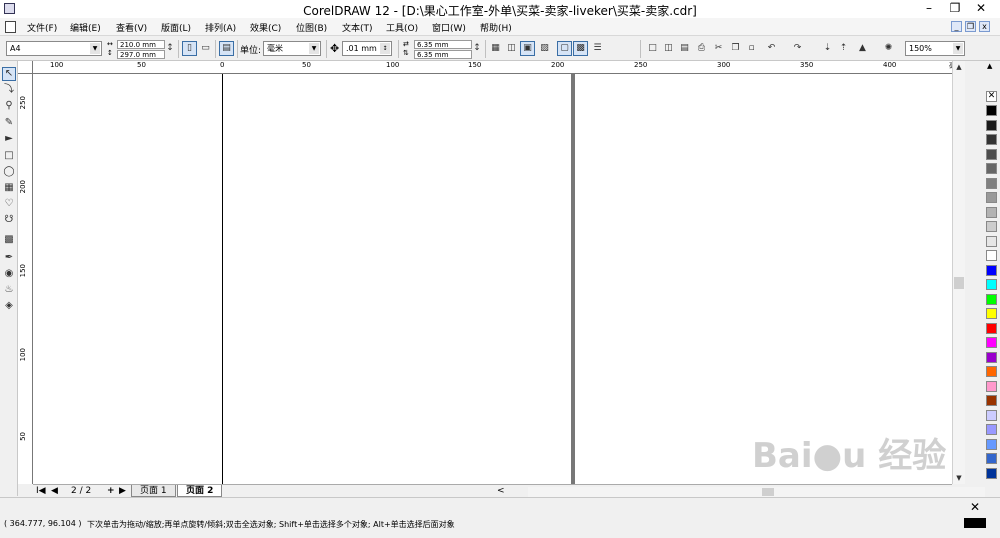  Describe the element at coordinates (827, 48) in the screenshot. I see `import-icon: ⇣` at that location.